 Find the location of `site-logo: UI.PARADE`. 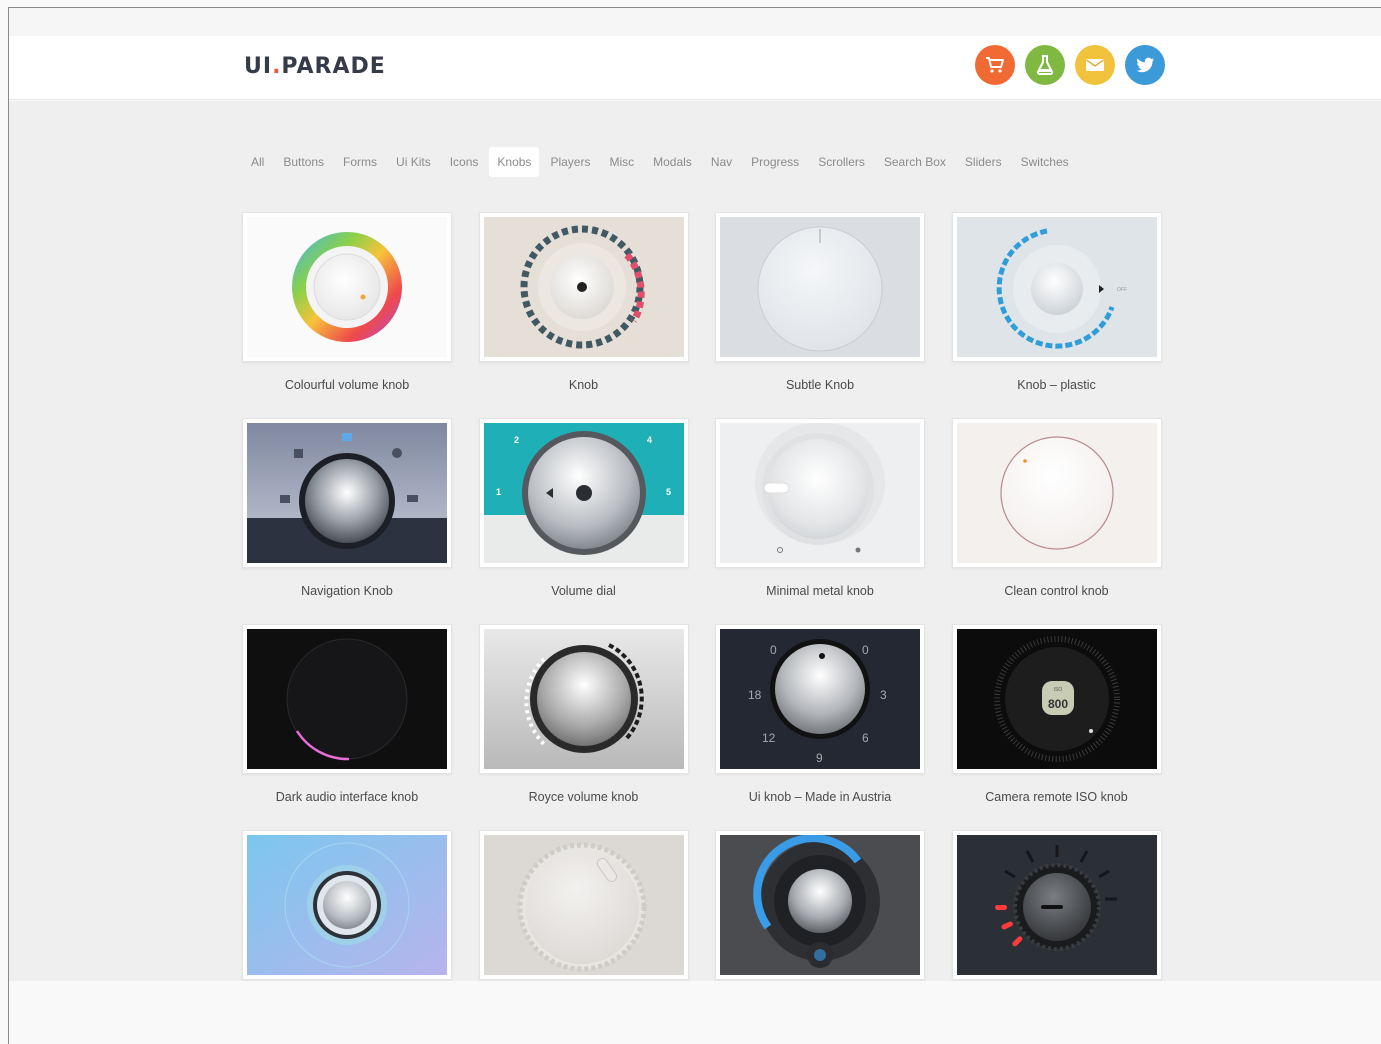

site-logo: UI.PARADE is located at coordinates (315, 66).